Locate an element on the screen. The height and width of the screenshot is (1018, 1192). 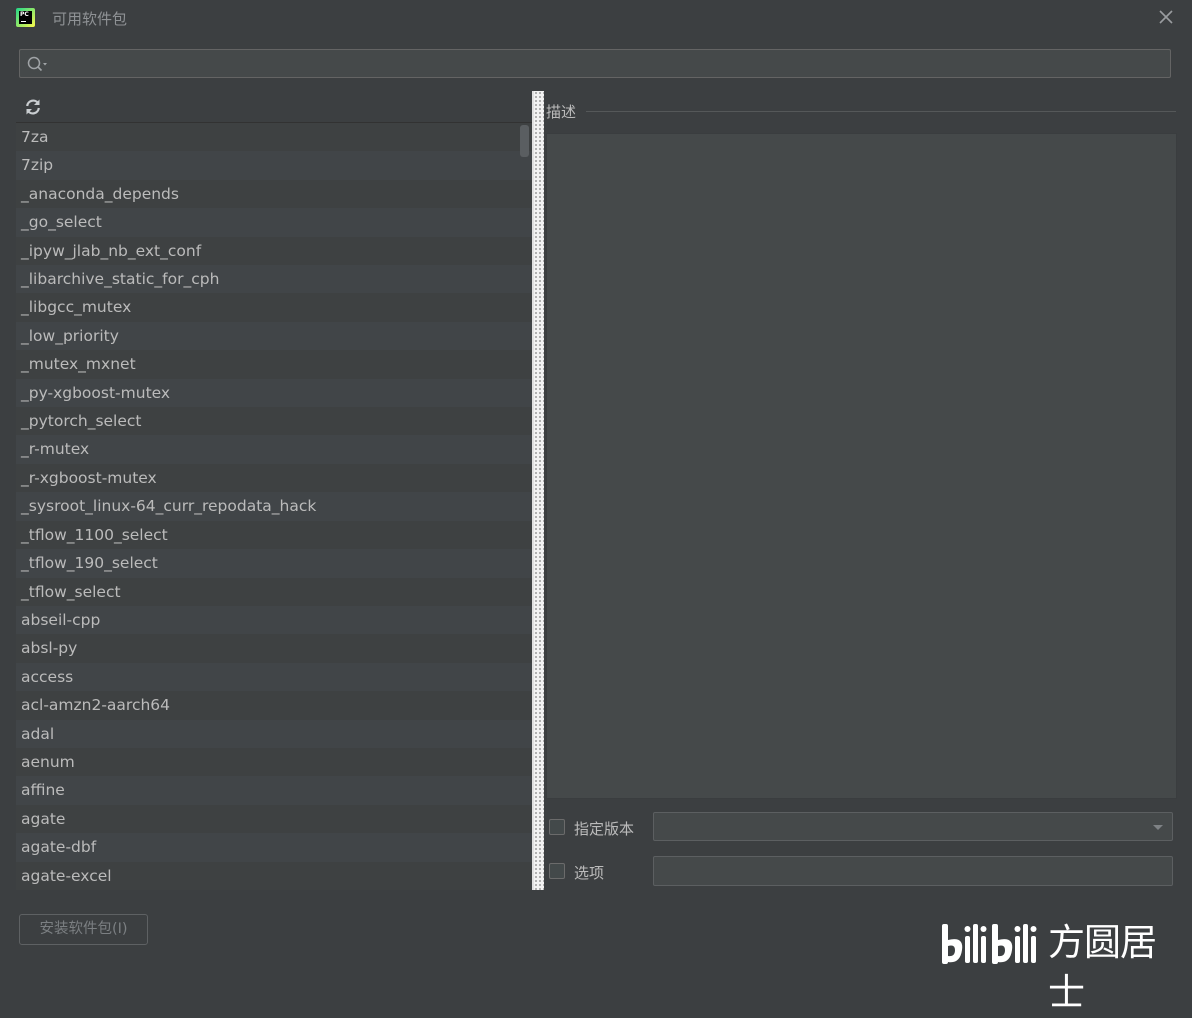
refresh-icon is located at coordinates (33, 107).